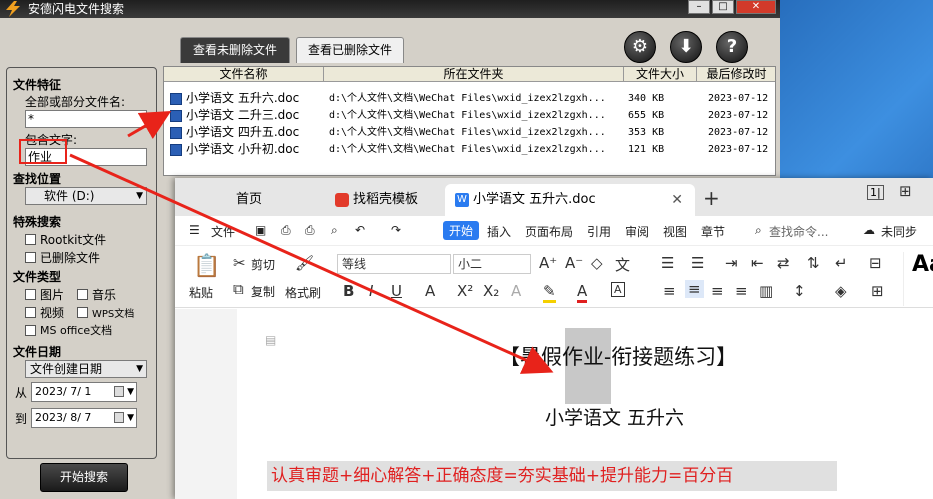 The height and width of the screenshot is (499, 933). What do you see at coordinates (244, 74) in the screenshot?
I see `column-header-name: 文件名称` at bounding box center [244, 74].